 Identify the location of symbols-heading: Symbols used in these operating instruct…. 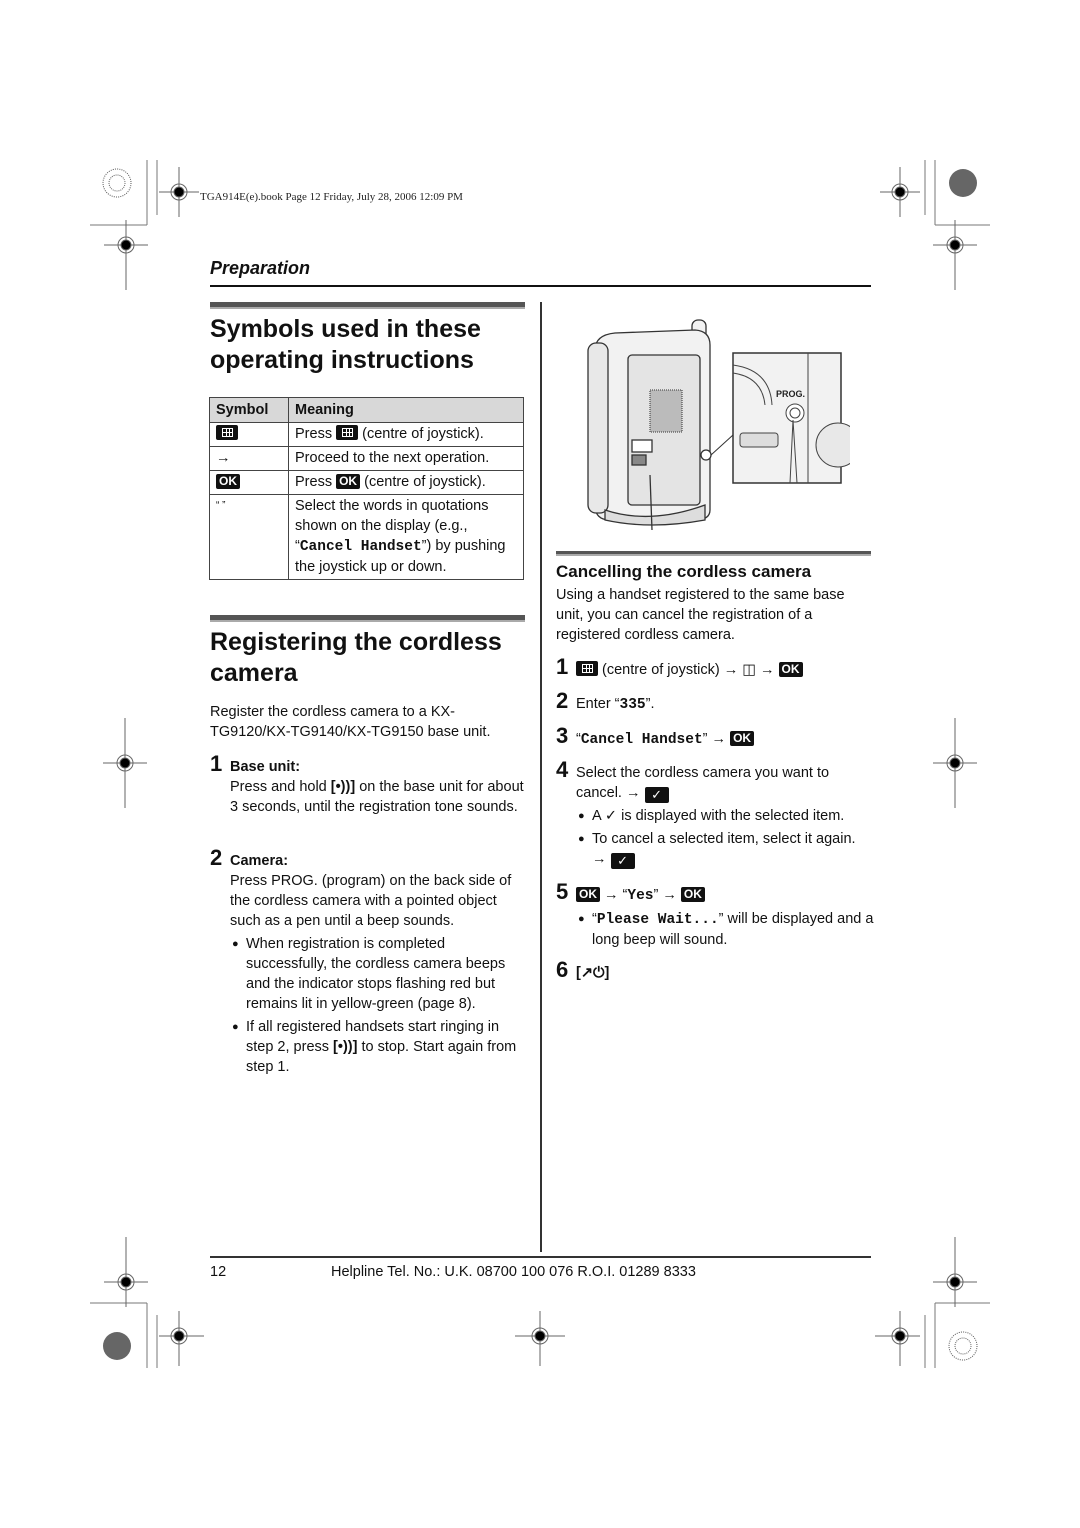
(345, 344).